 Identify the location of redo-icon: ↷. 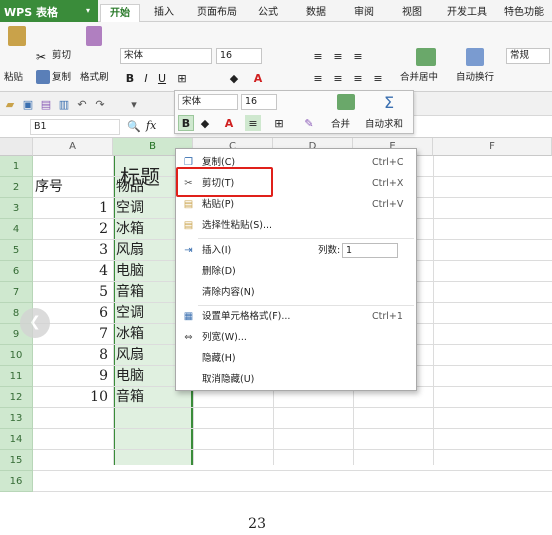
(100, 104).